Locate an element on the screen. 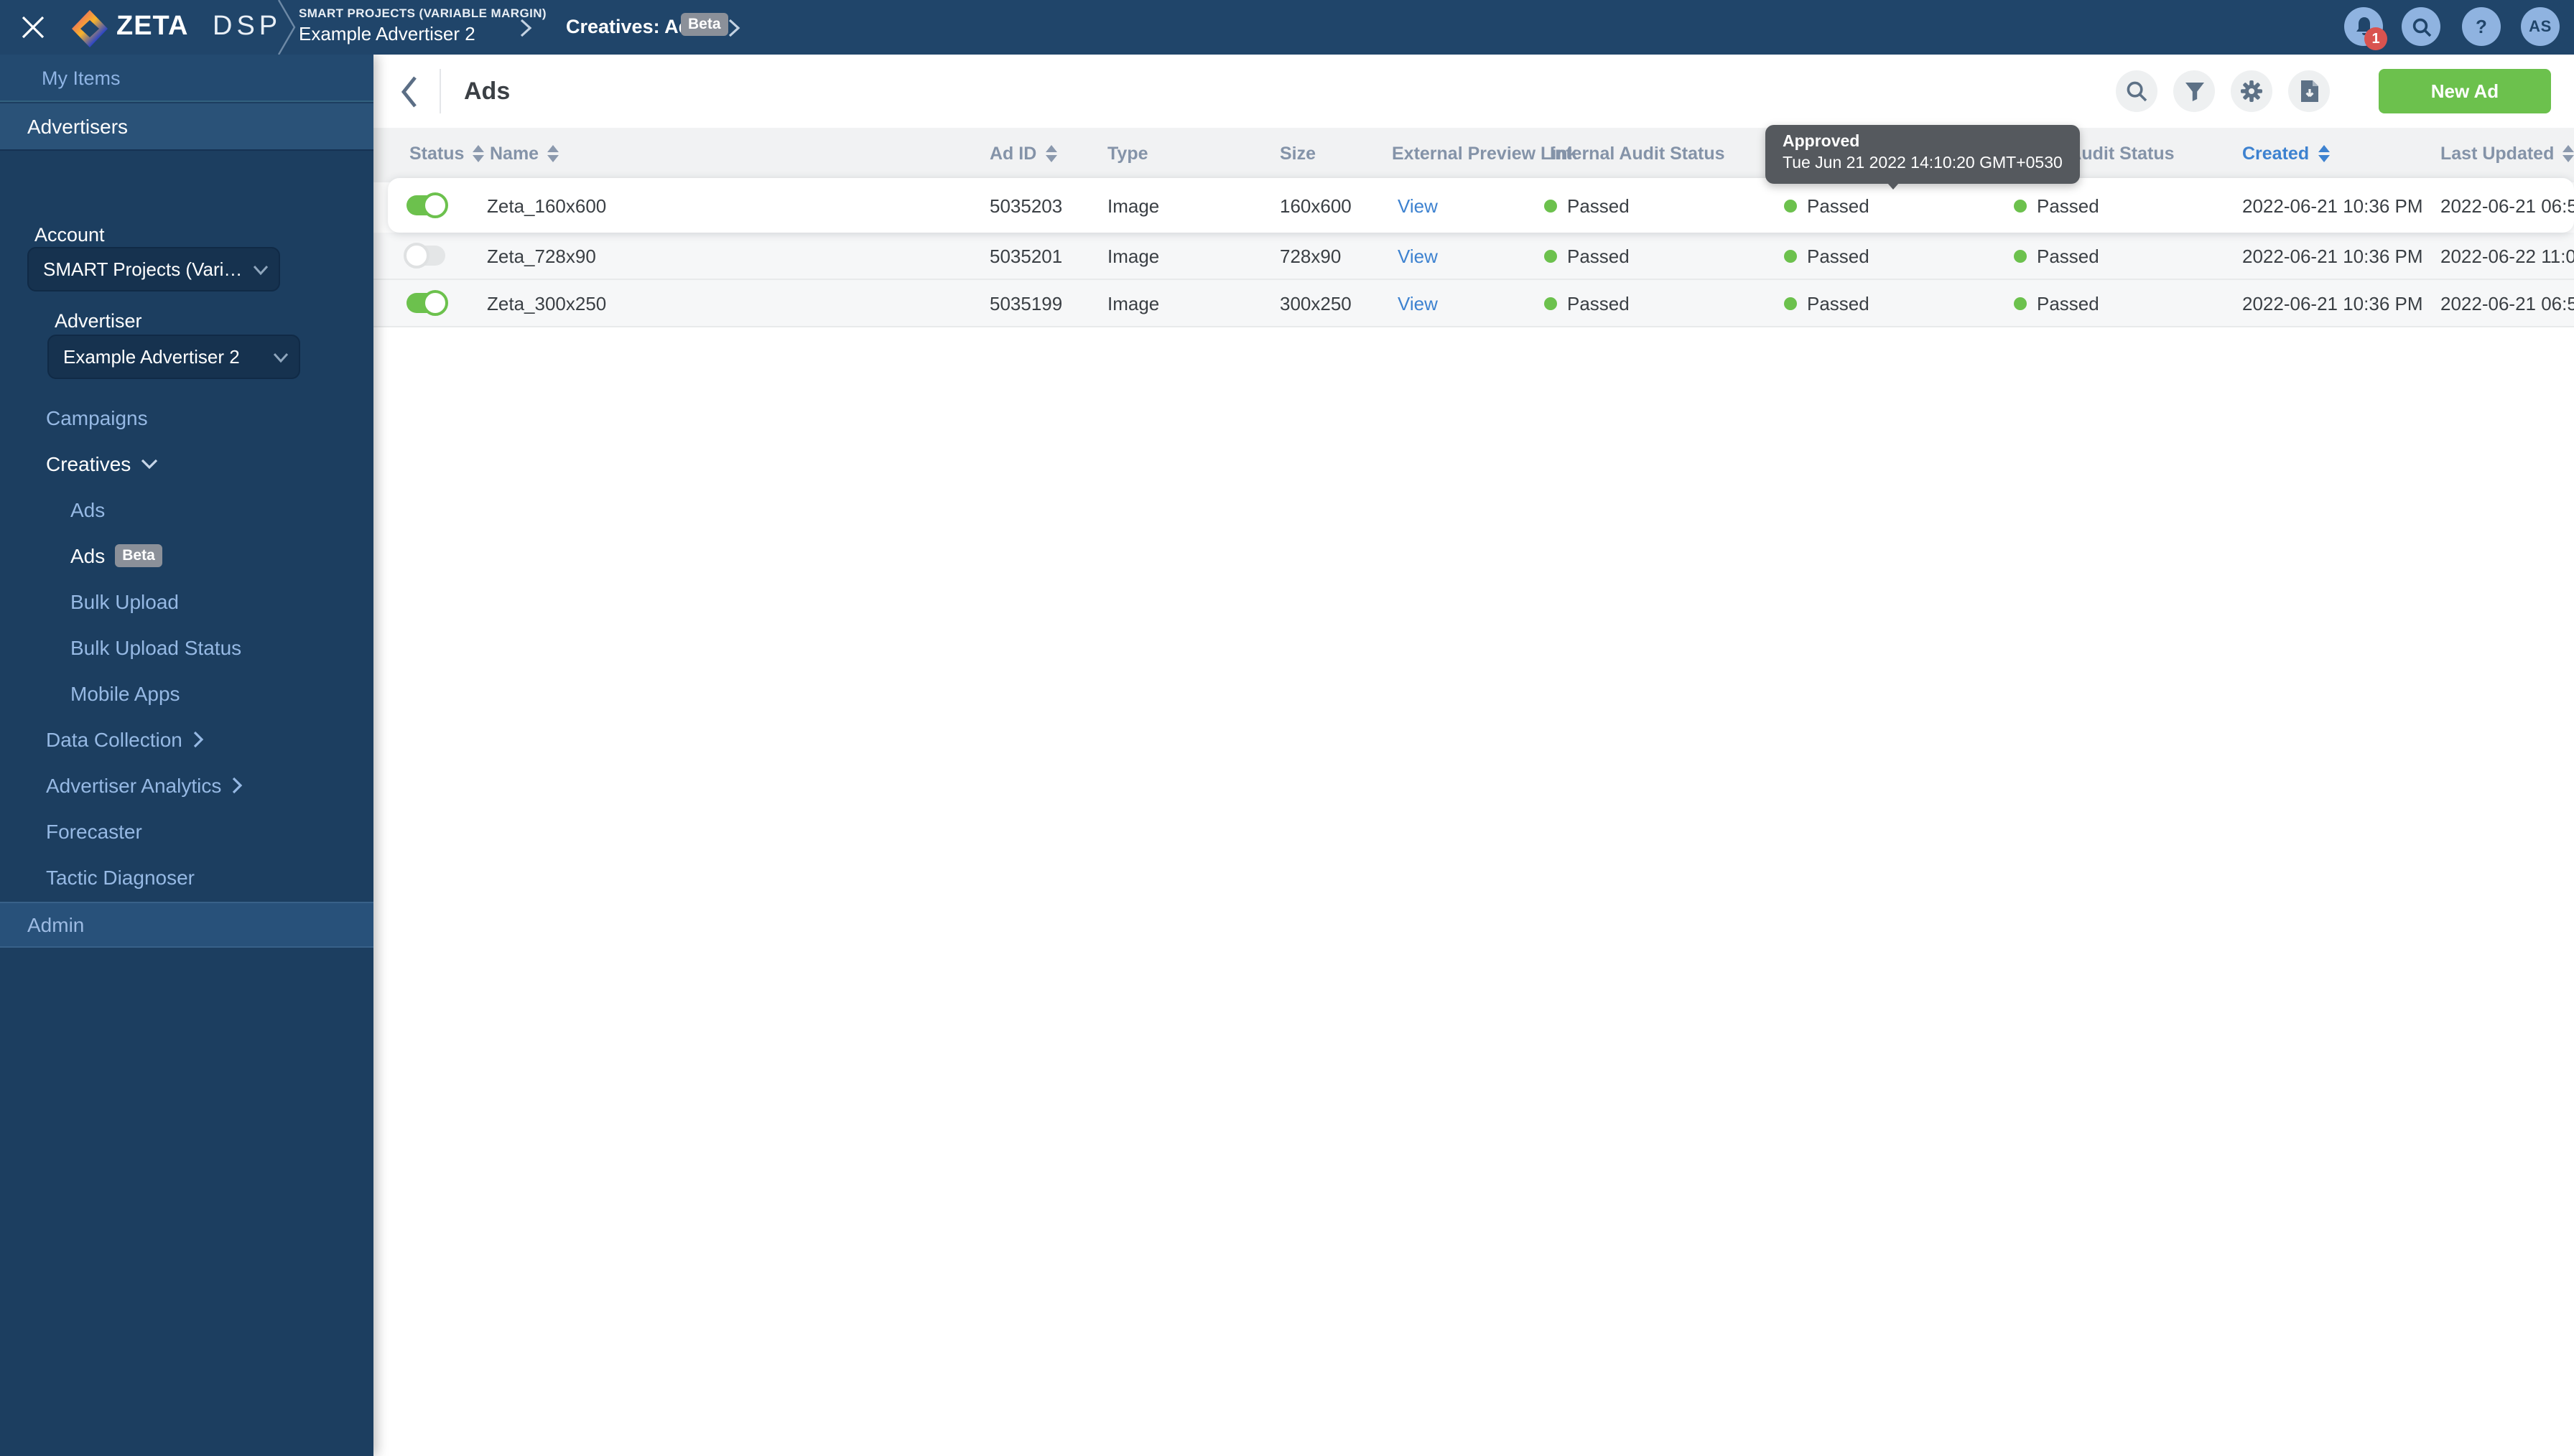 This screenshot has width=2574, height=1456. column-header-size: Size is located at coordinates (1298, 154).